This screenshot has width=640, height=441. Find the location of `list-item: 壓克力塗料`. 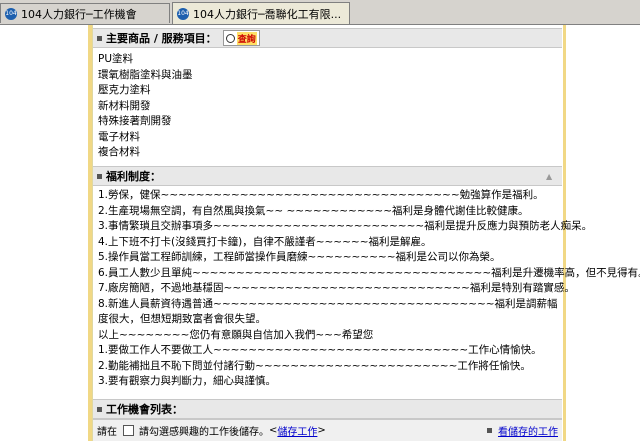

list-item: 壓克力塗料 is located at coordinates (124, 90).